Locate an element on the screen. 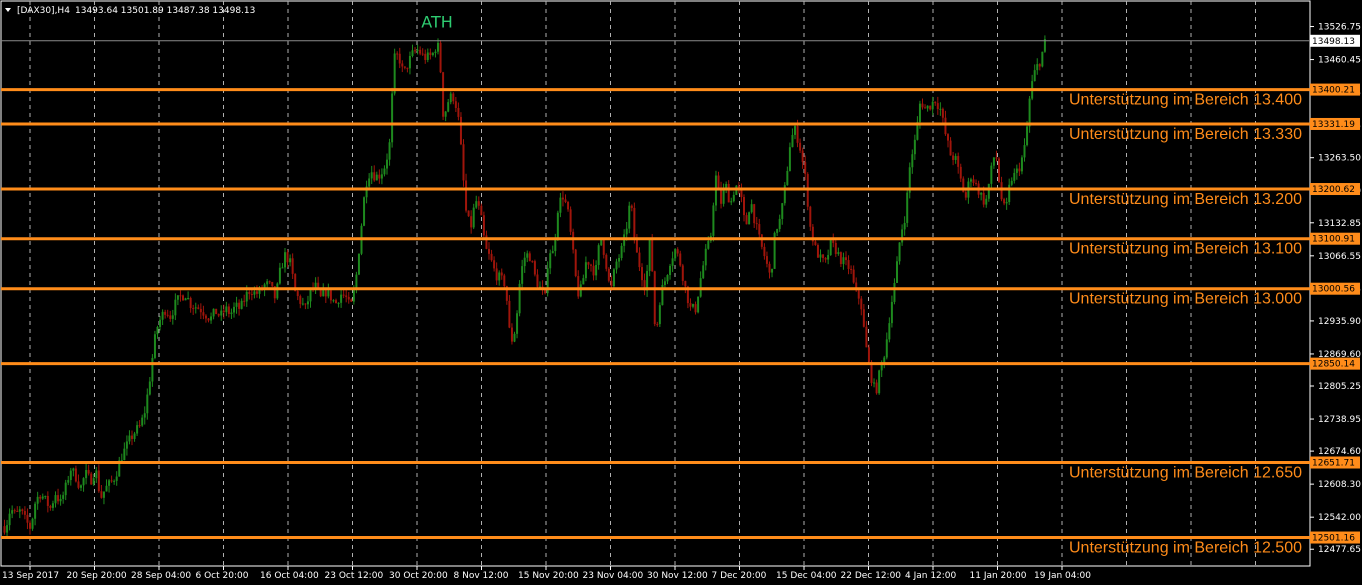 This screenshot has height=585, width=1362. ath-annotation: ATH is located at coordinates (437, 21).